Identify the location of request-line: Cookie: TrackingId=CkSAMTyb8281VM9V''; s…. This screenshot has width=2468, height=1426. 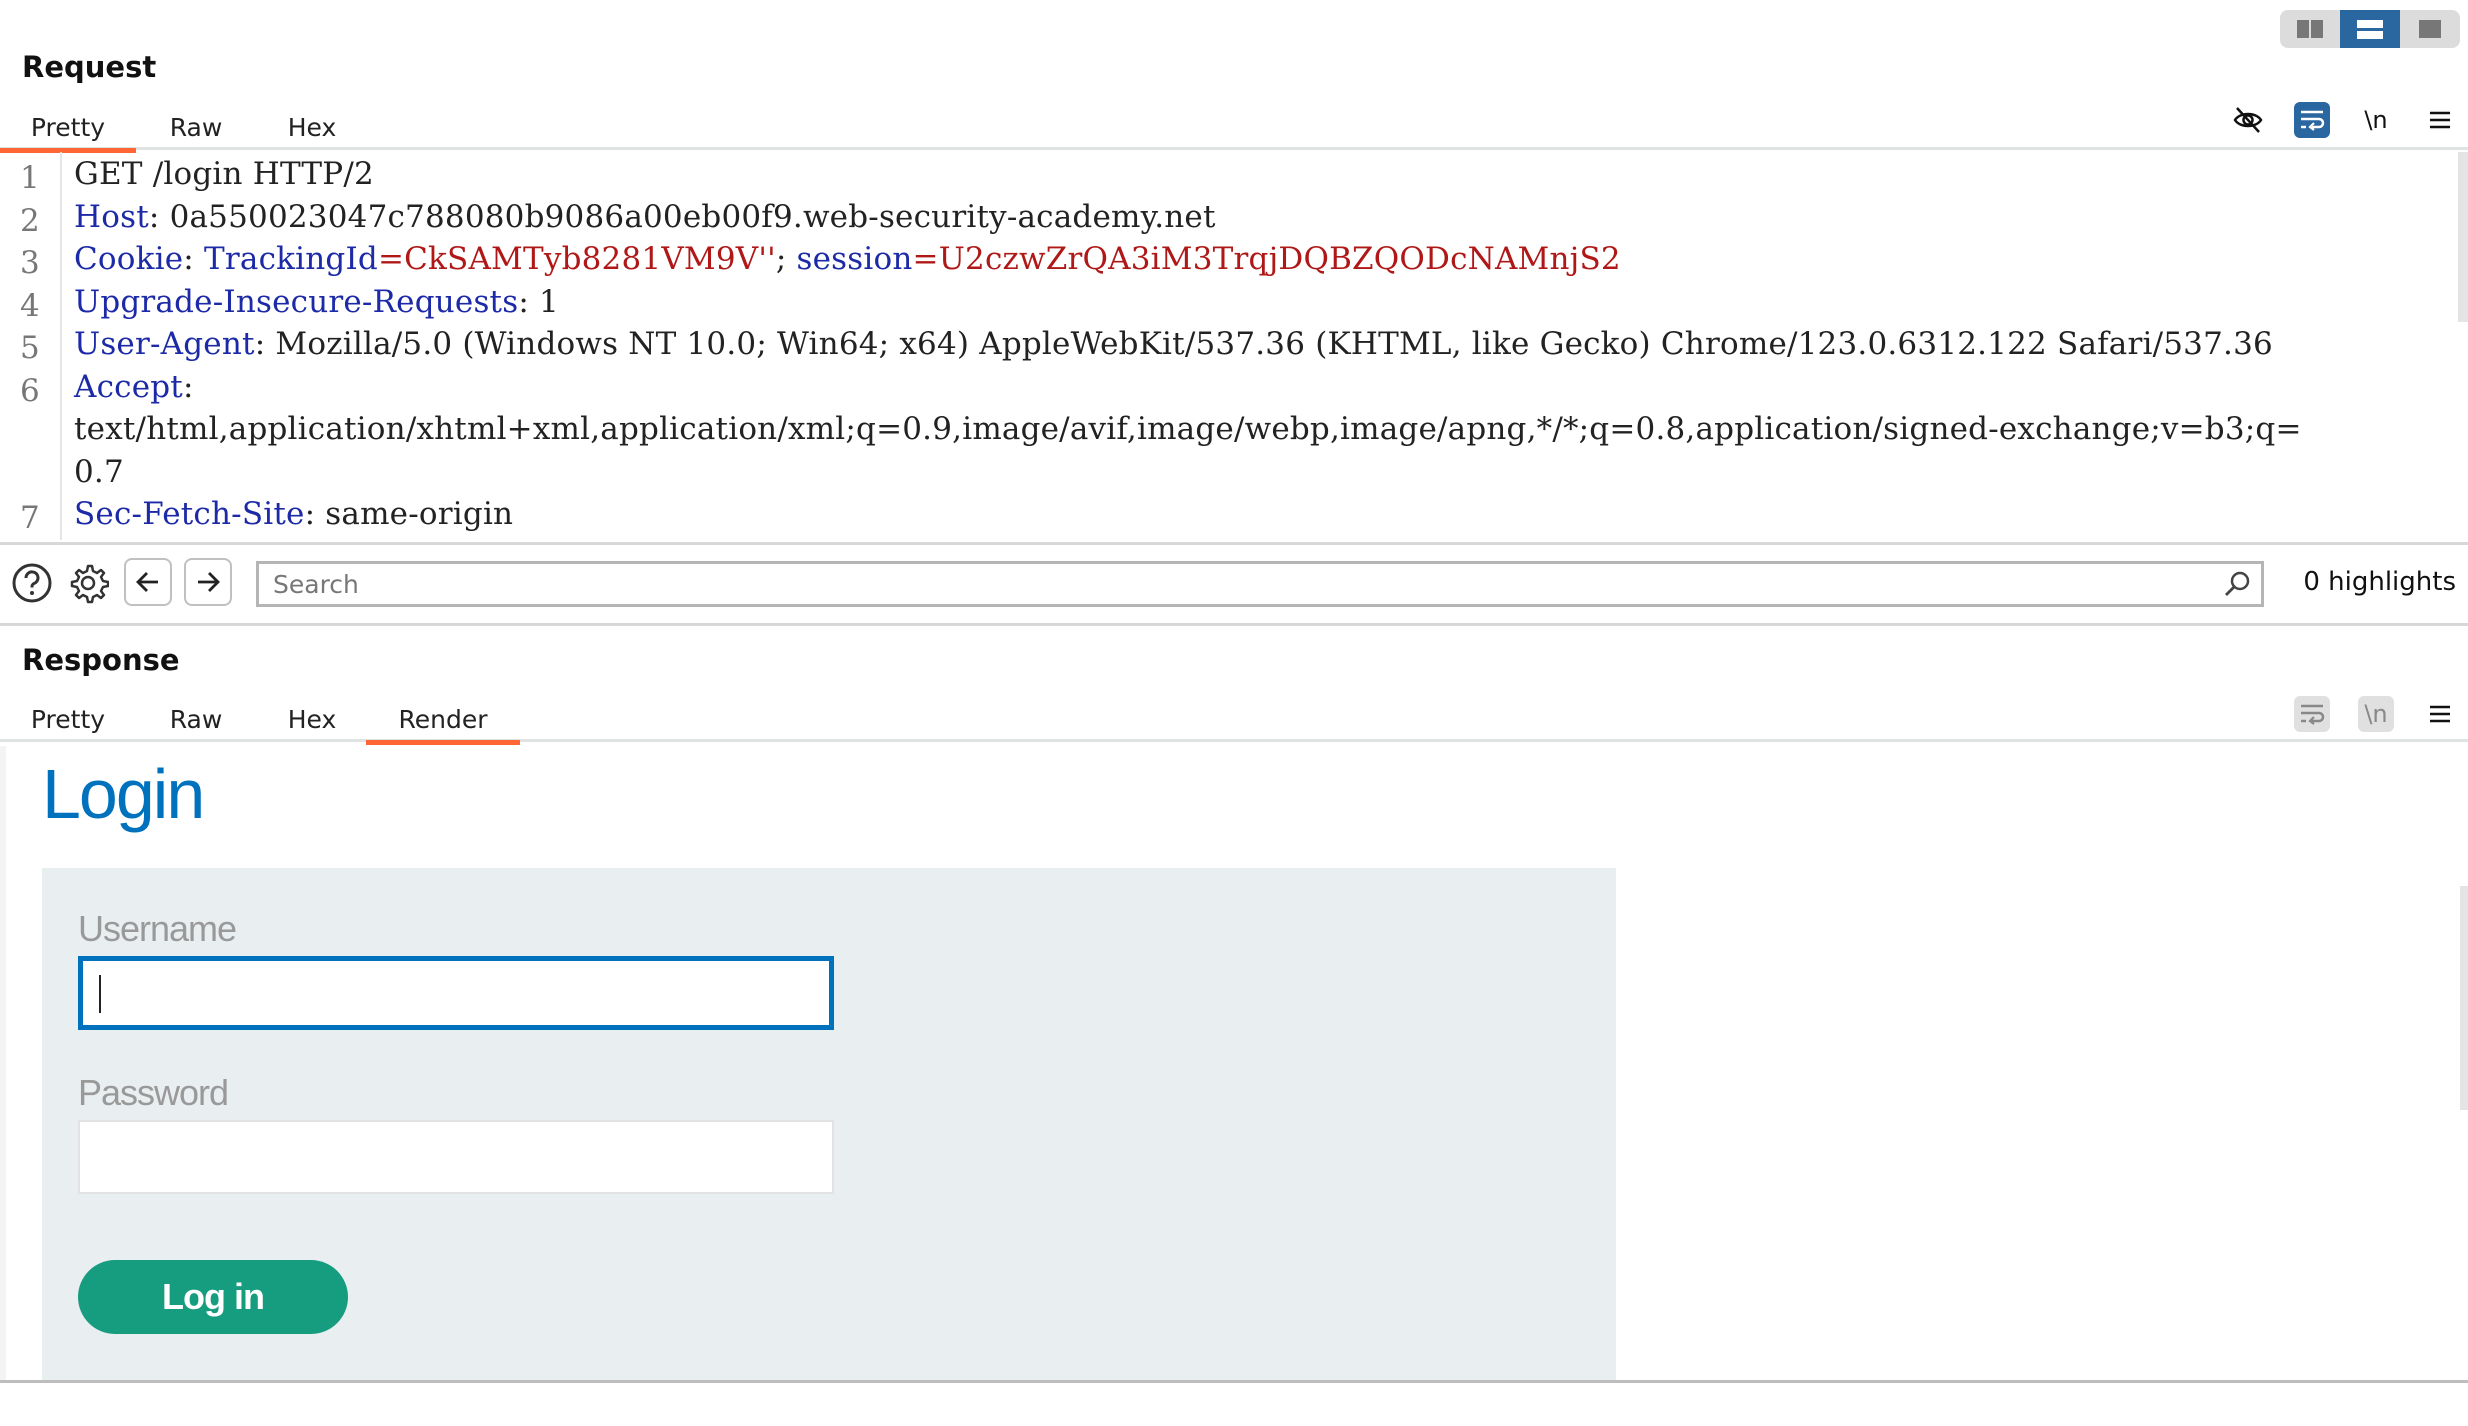
(847, 259).